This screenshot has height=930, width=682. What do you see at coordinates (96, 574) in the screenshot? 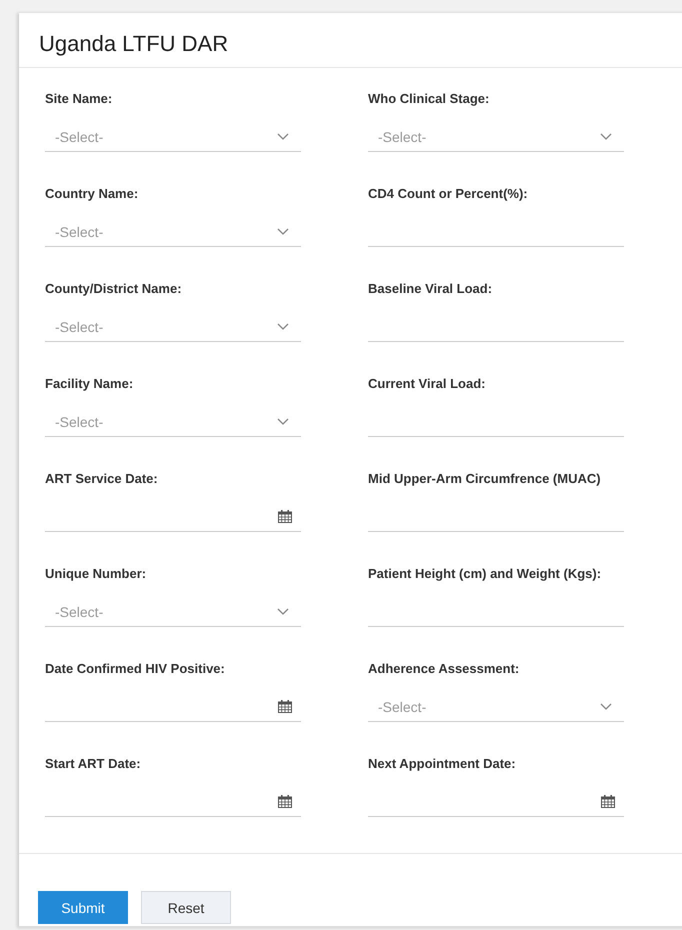
I see `field-label: Unique Number:` at bounding box center [96, 574].